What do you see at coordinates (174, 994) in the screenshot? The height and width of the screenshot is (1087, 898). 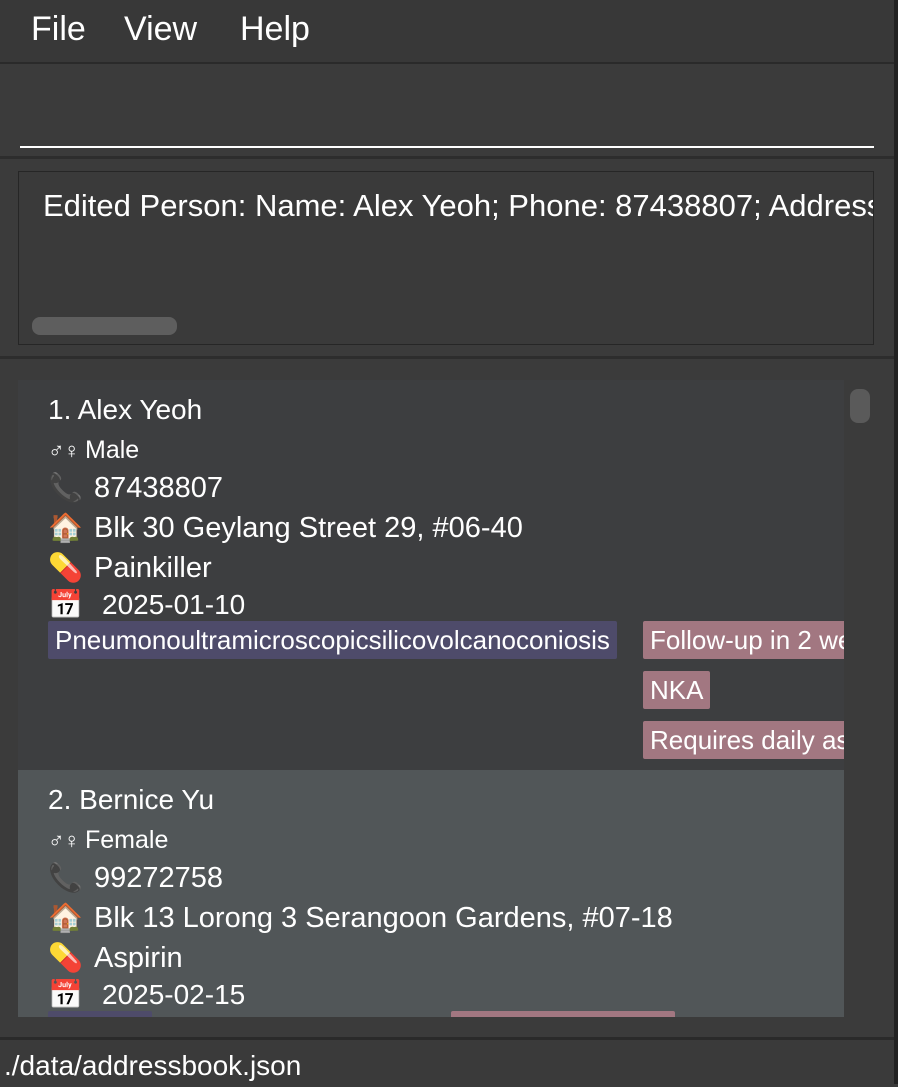 I see `date-value: 2025-02-15` at bounding box center [174, 994].